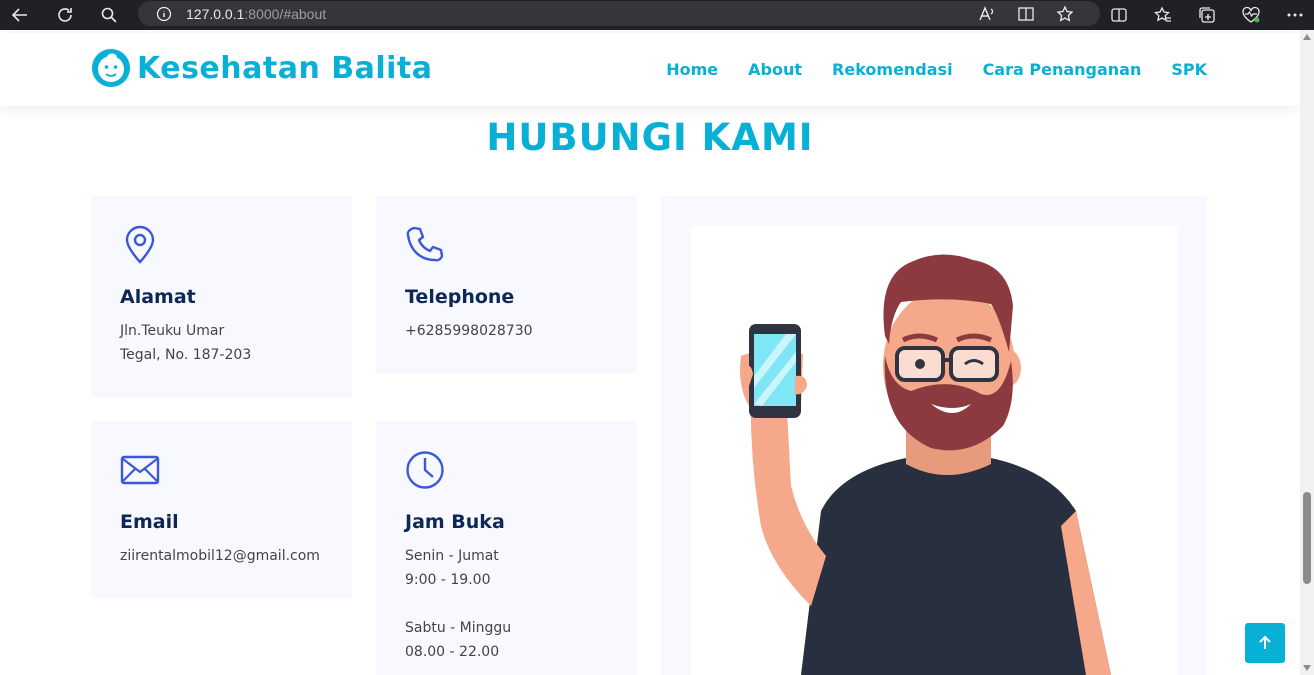  What do you see at coordinates (140, 245) in the screenshot?
I see `location-pin-icon` at bounding box center [140, 245].